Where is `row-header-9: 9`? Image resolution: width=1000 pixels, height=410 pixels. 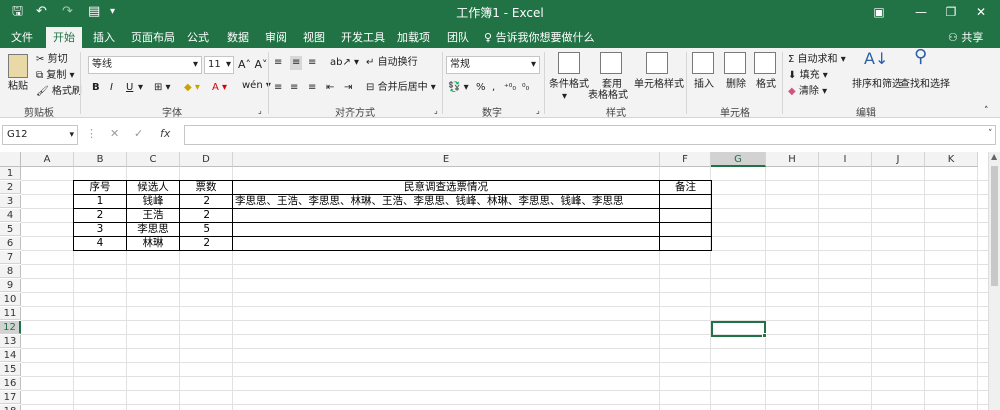 row-header-9: 9 is located at coordinates (10, 285).